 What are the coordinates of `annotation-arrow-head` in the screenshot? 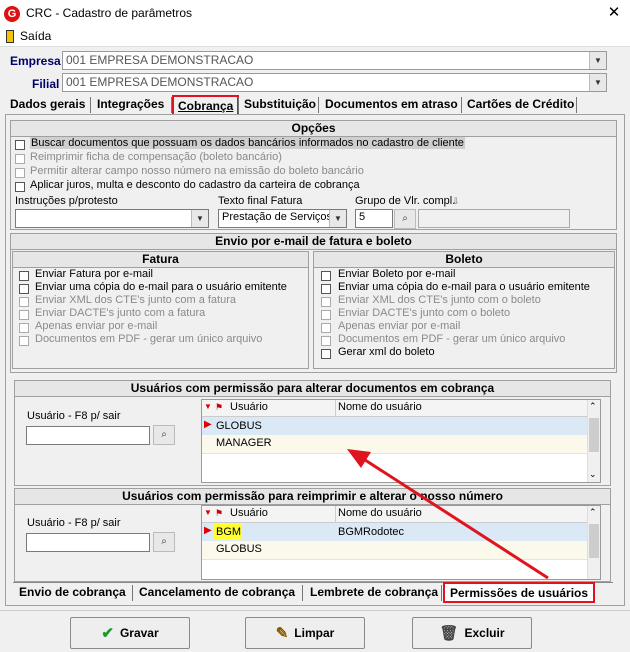 It's located at (359, 458).